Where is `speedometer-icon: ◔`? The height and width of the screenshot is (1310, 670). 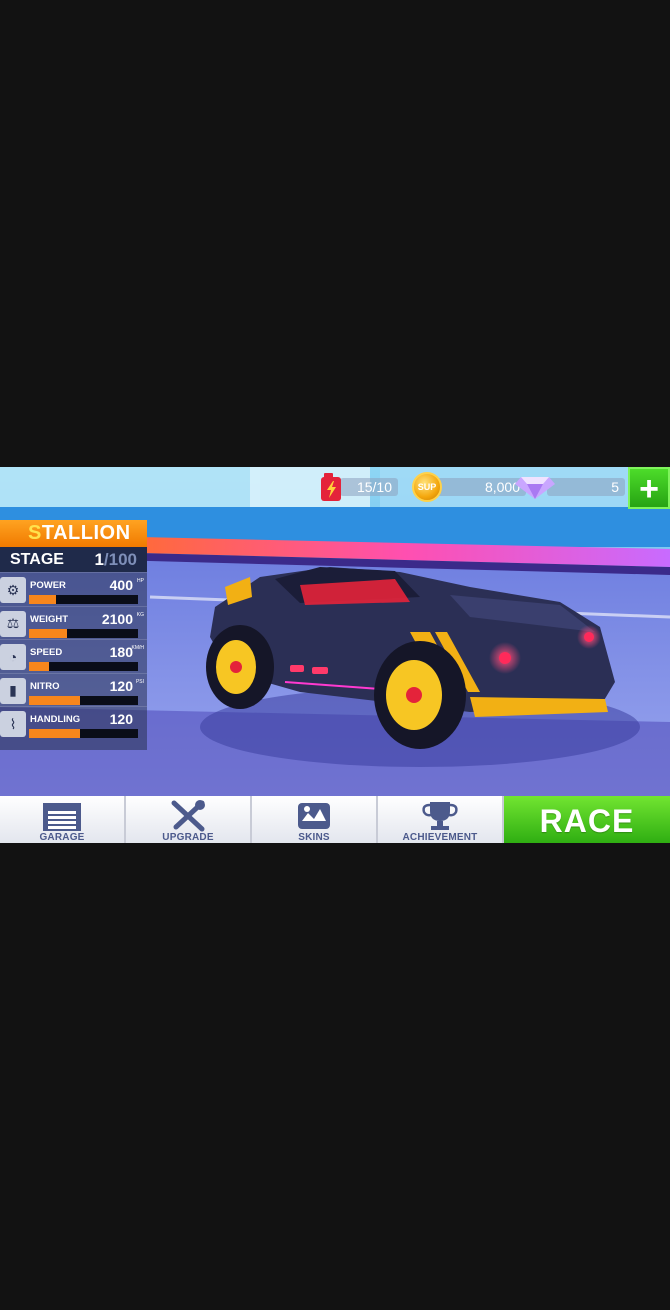 speedometer-icon: ◔ is located at coordinates (13, 657).